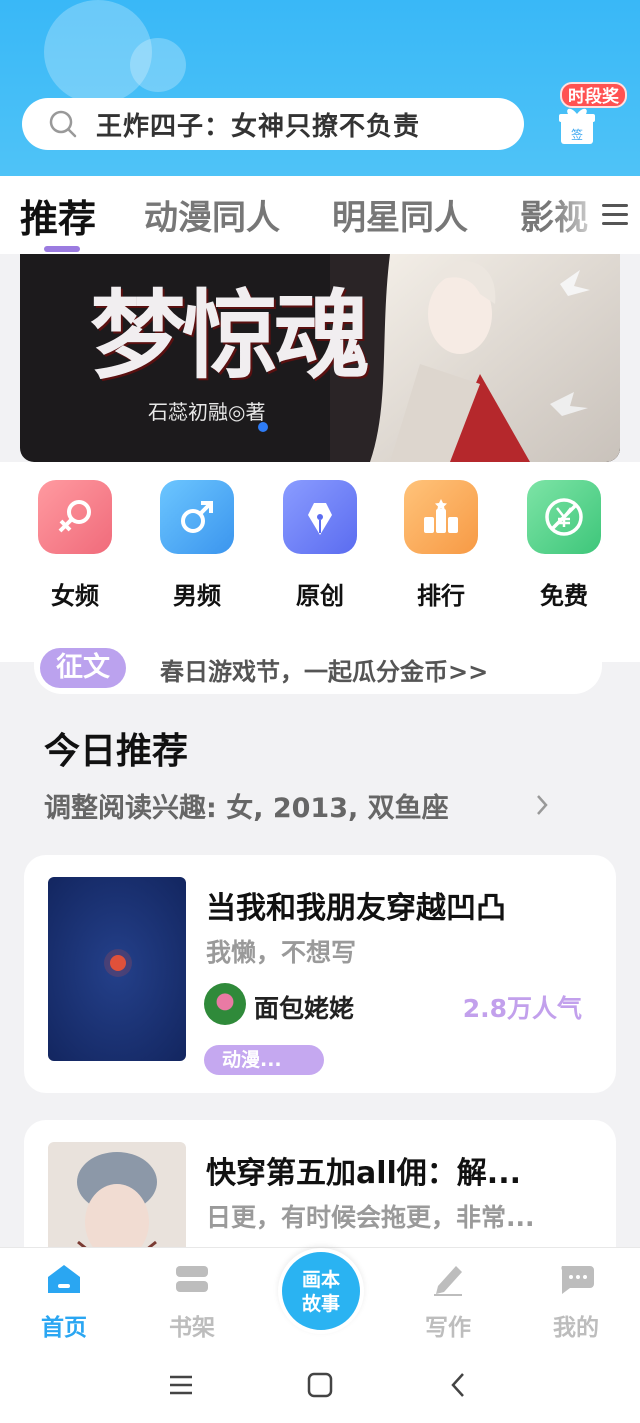 Image resolution: width=640 pixels, height=1423 pixels. Describe the element at coordinates (230, 335) in the screenshot. I see `banner-title: 梦惊魂` at that location.